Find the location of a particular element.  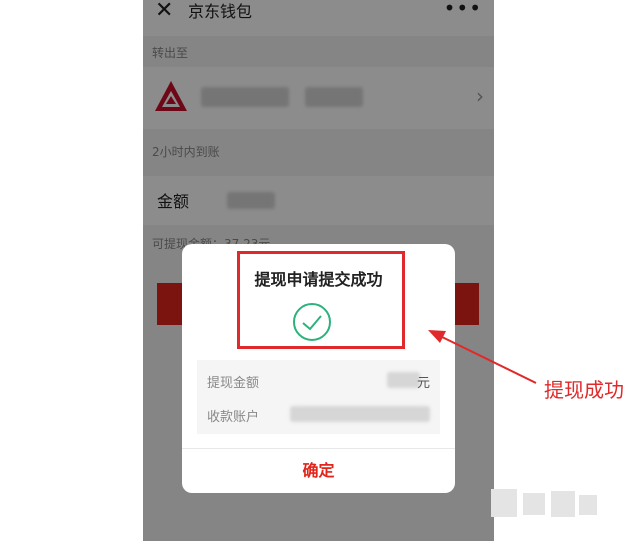

annotation-arrow is located at coordinates (482, 357).